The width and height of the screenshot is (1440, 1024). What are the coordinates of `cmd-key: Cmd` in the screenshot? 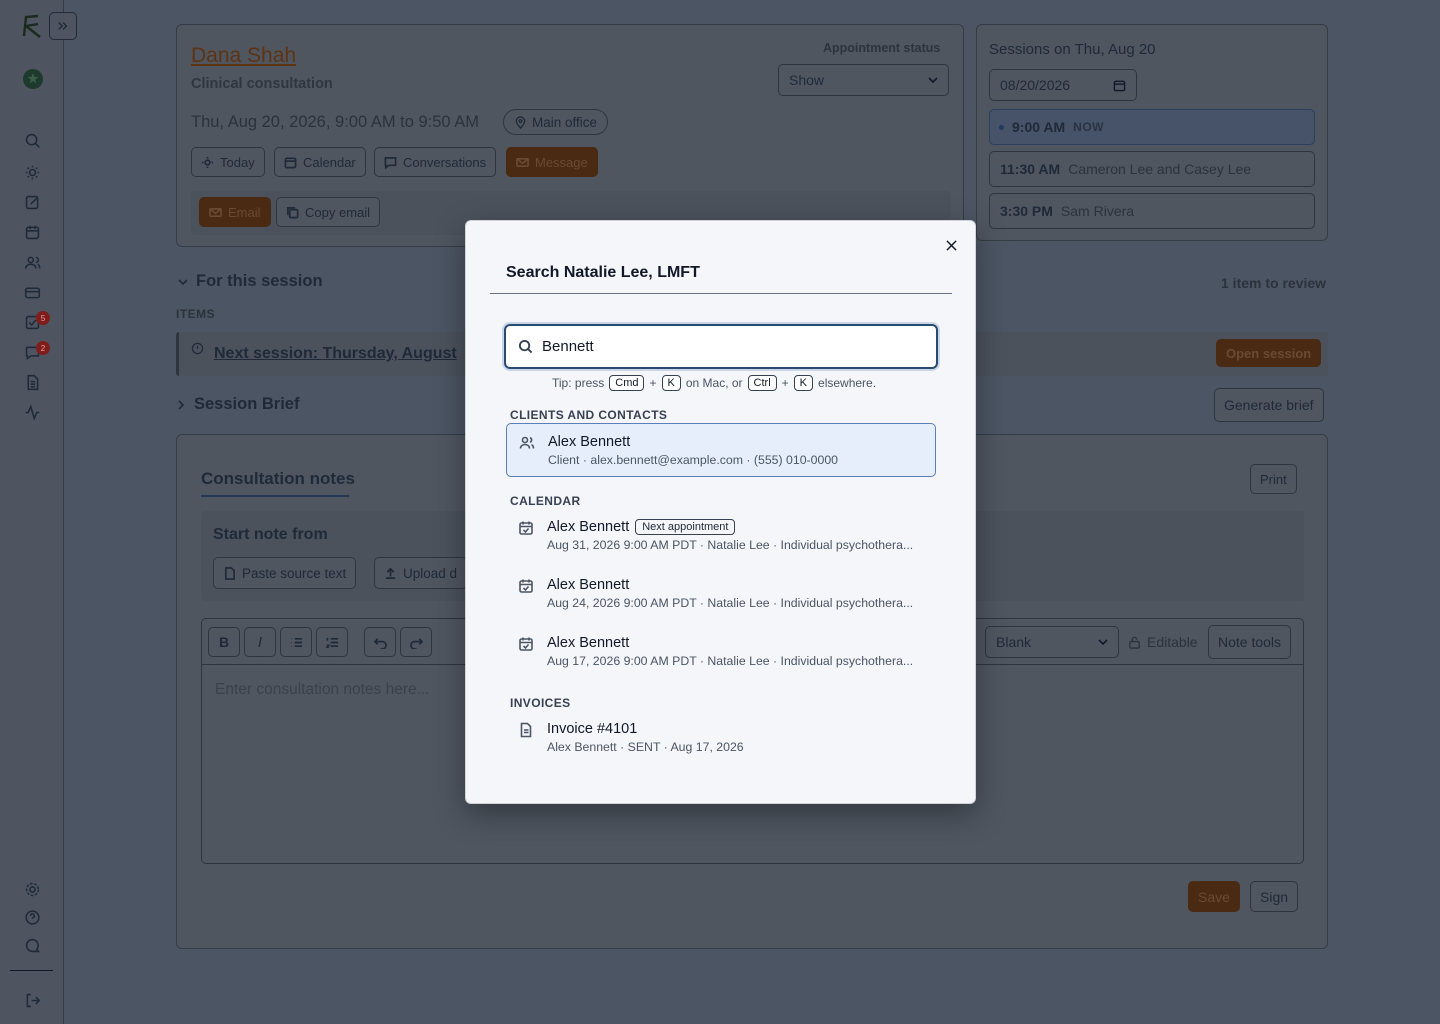 It's located at (627, 383).